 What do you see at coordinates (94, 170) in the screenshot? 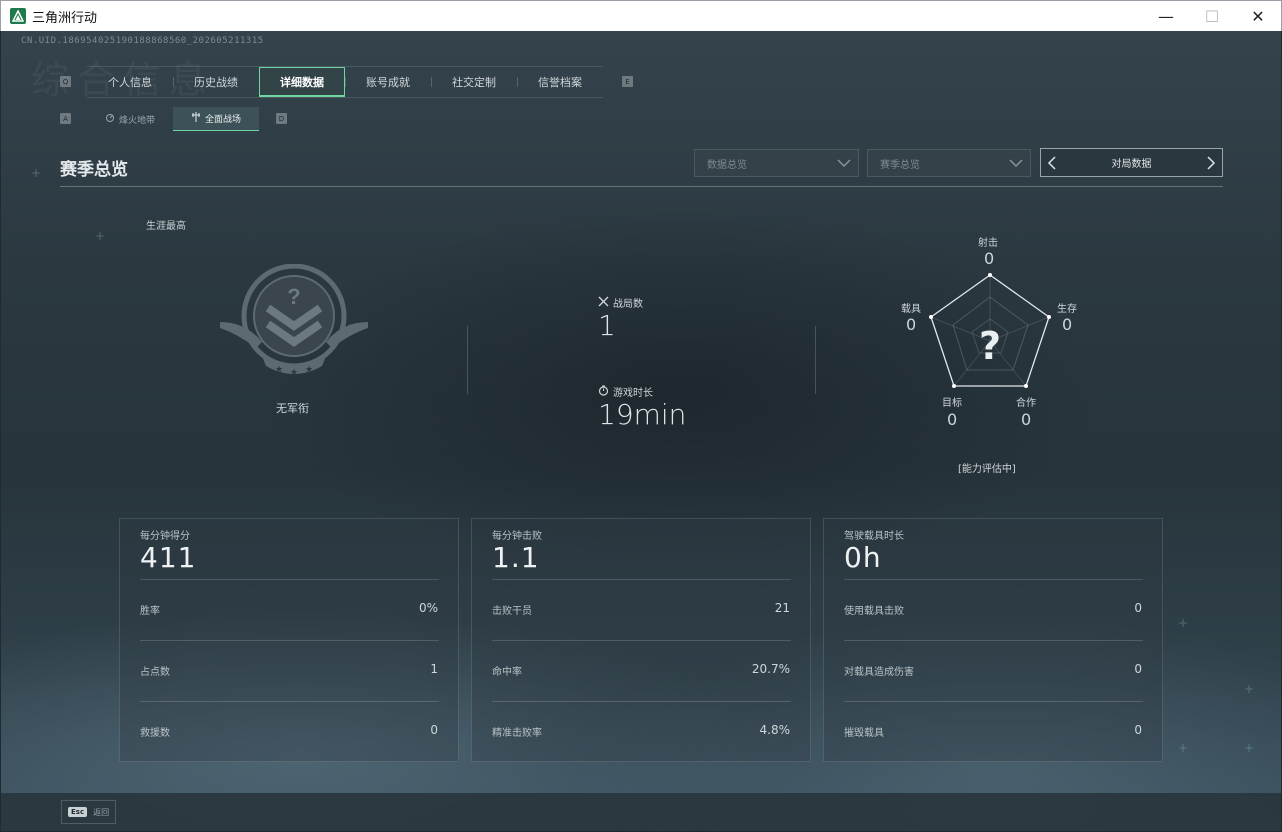
I see `section-title: 赛季总览` at bounding box center [94, 170].